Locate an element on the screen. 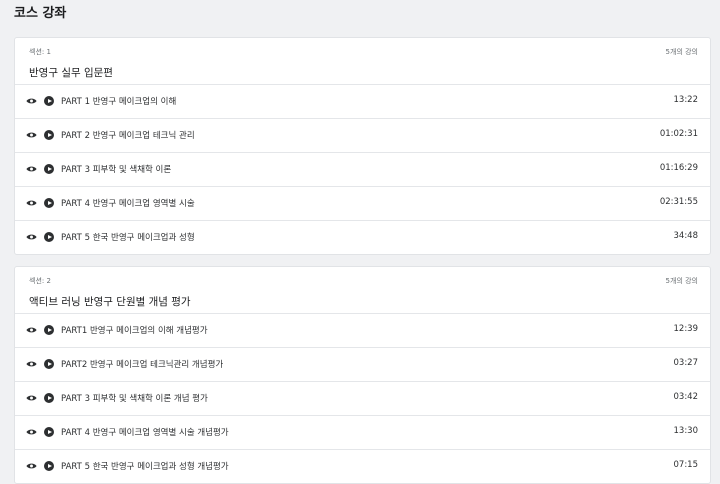 This screenshot has width=720, height=484. section-title: 반영구 실무 입문편 is located at coordinates (71, 73).